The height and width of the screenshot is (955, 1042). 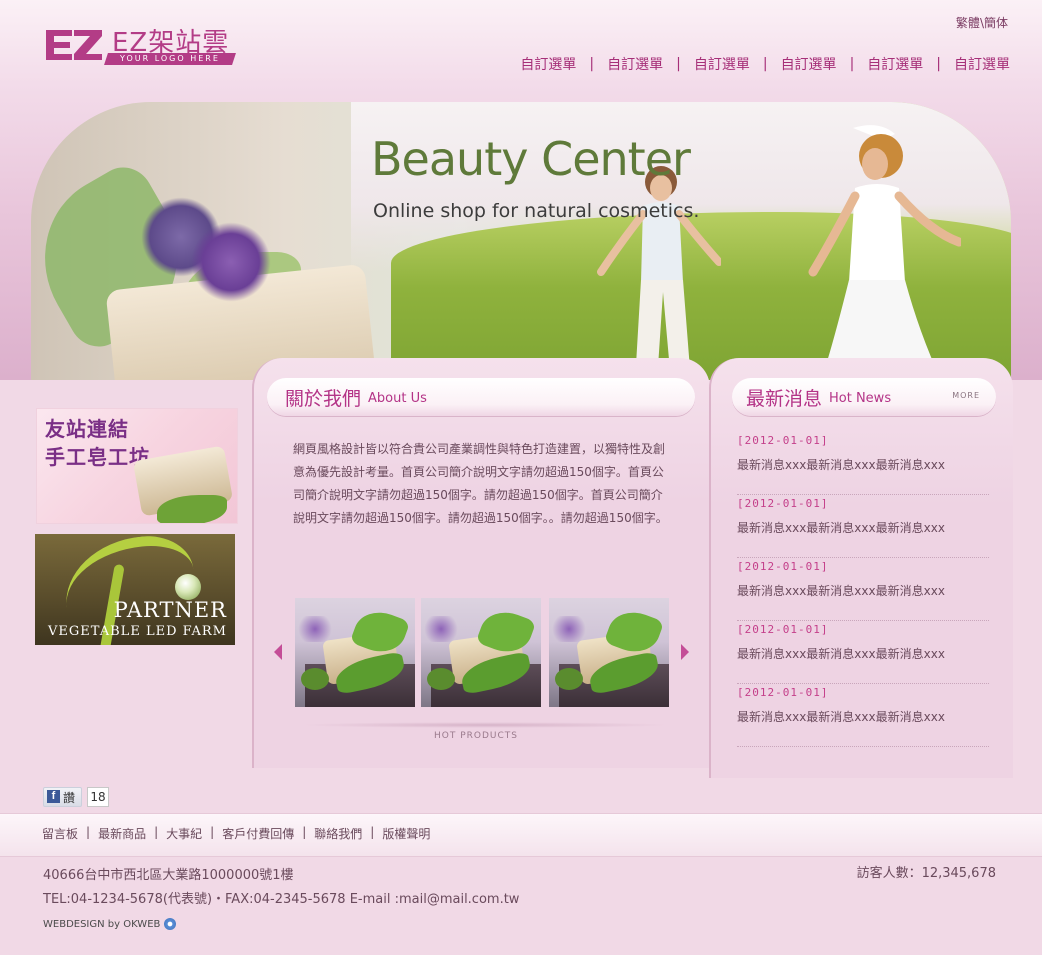 I want to click on news-title-en: Hot News, so click(x=860, y=398).